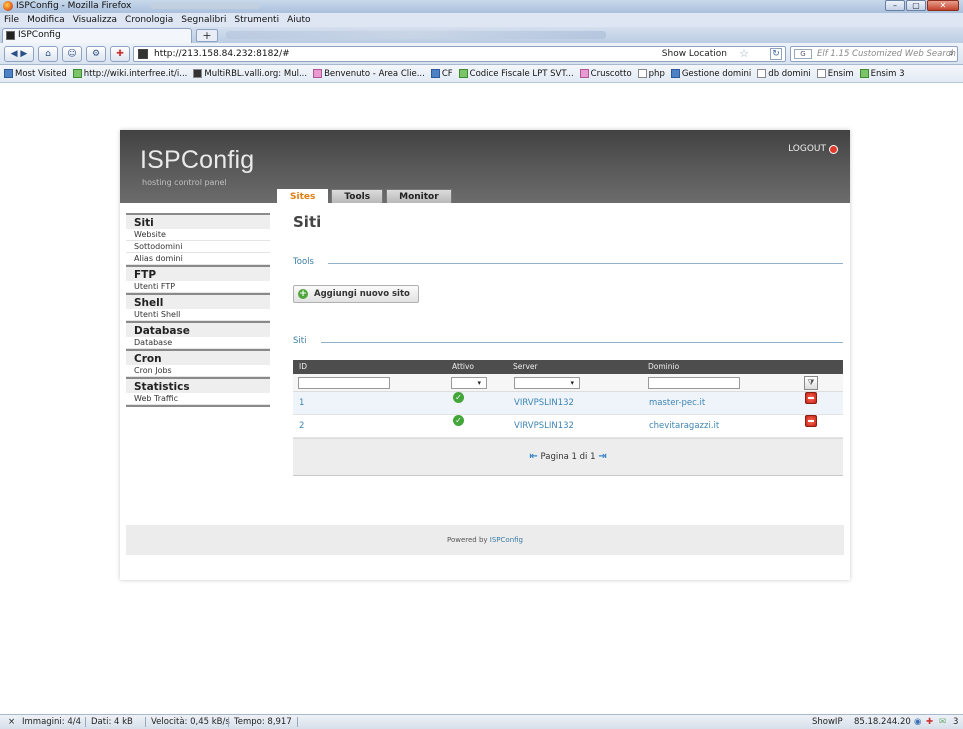 Image resolution: width=963 pixels, height=729 pixels. What do you see at coordinates (744, 53) in the screenshot?
I see `bookmark-star-icon: ☆` at bounding box center [744, 53].